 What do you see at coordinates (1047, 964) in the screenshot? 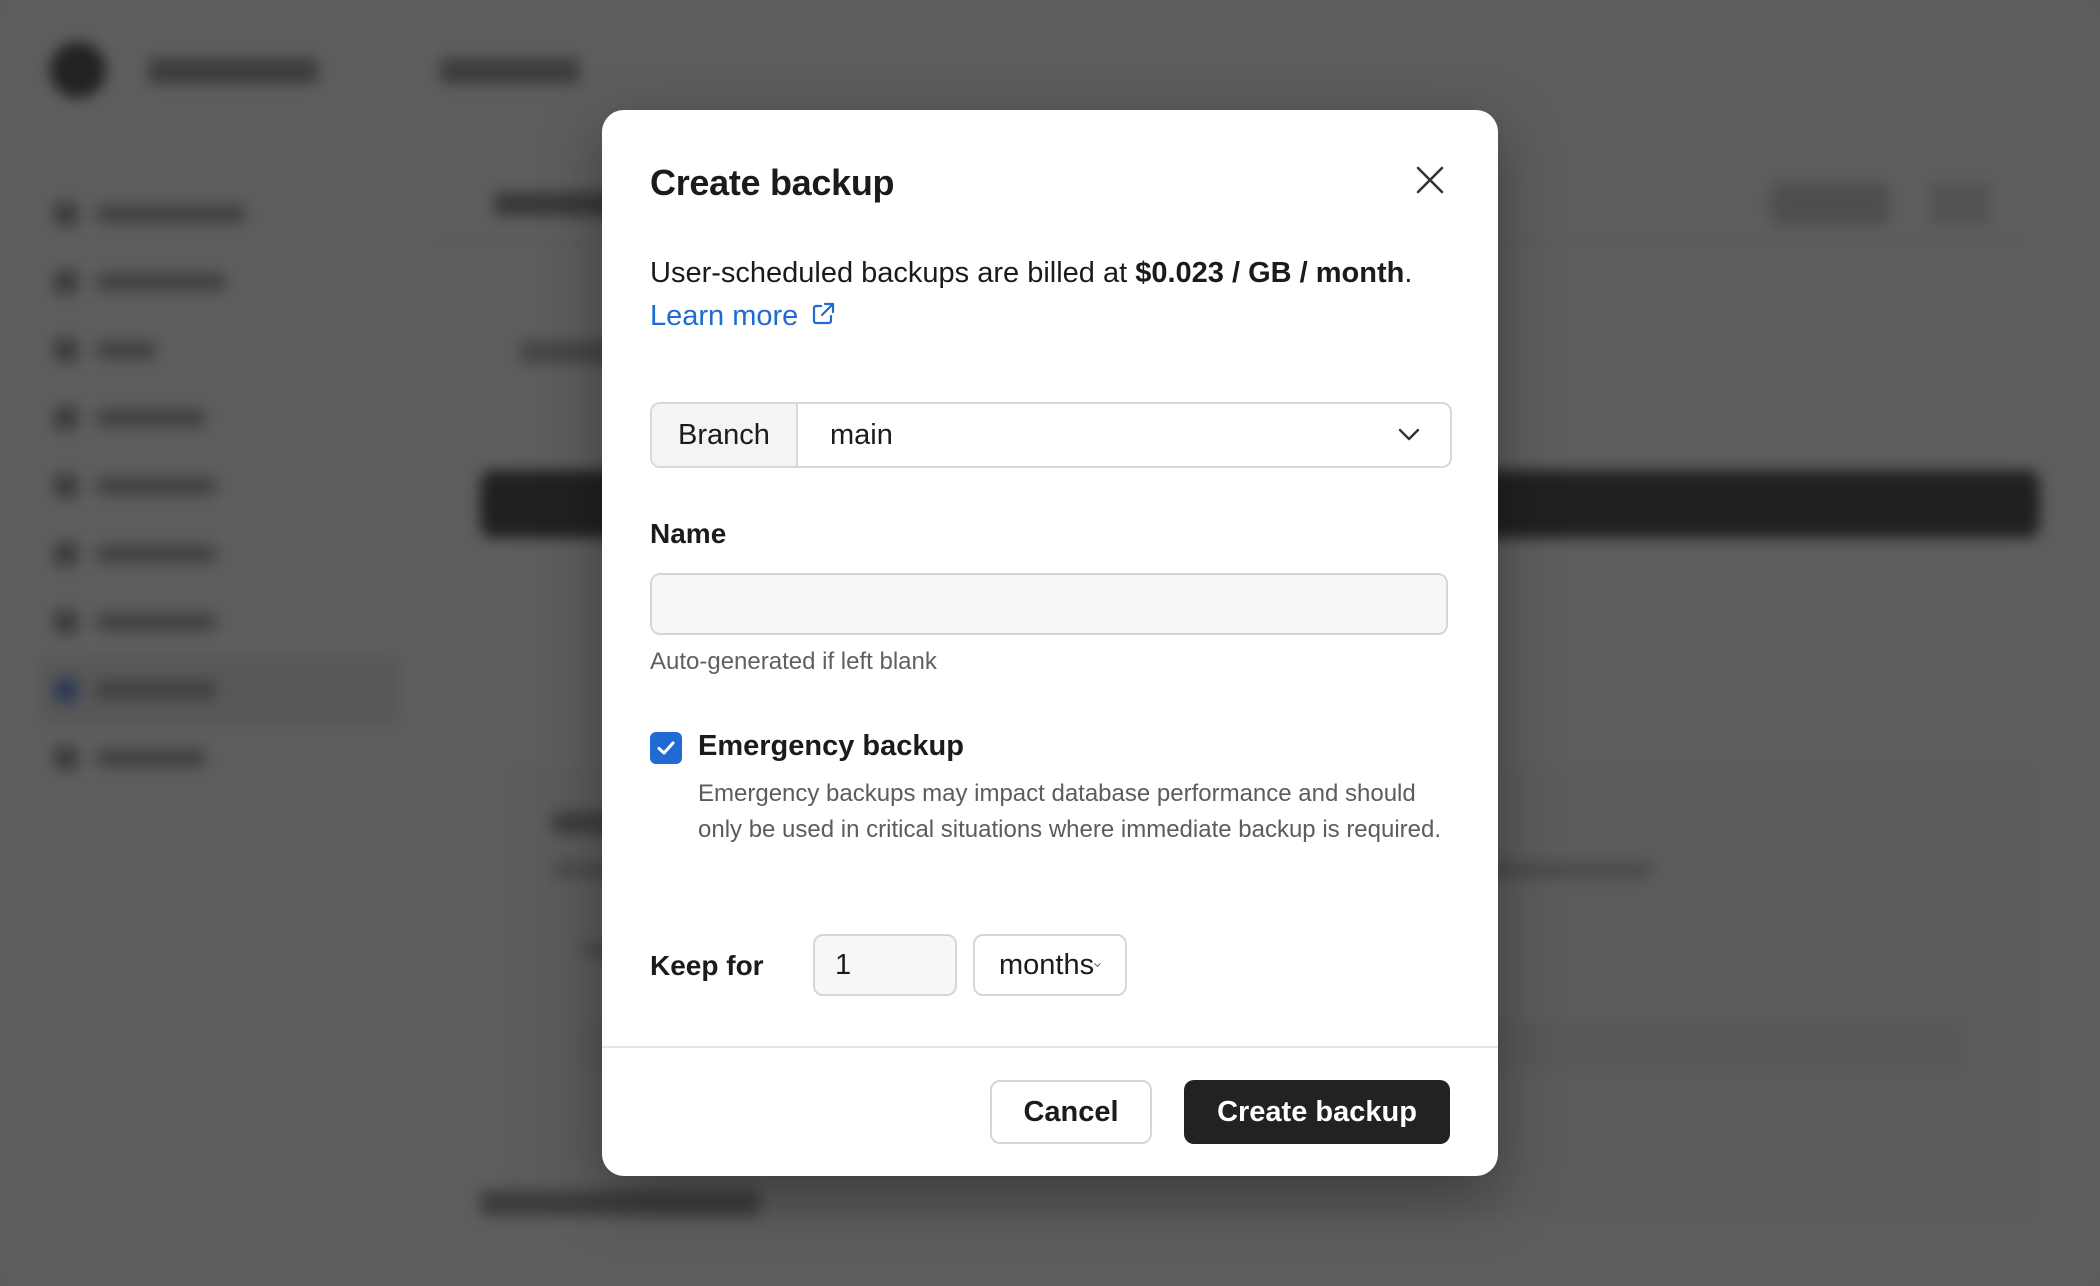
I see `keep-for-unit-value: months` at bounding box center [1047, 964].